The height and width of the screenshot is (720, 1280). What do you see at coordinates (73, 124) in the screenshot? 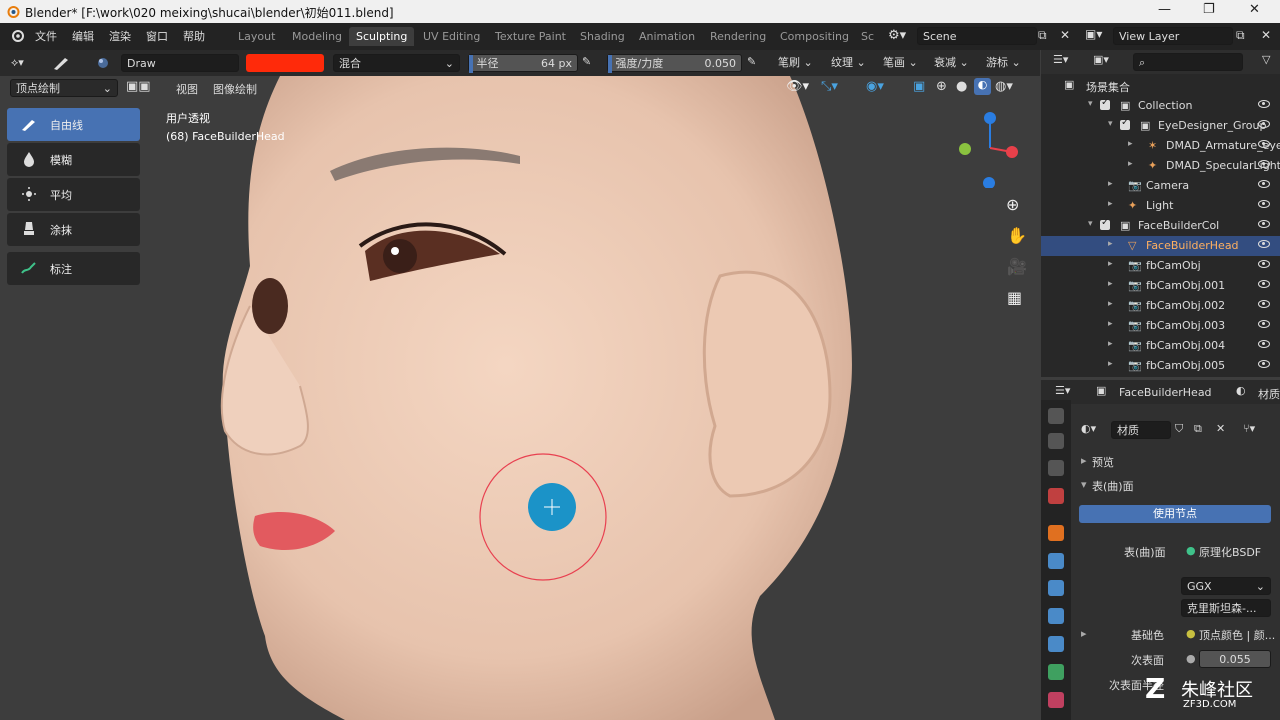
I see `tool-draw: 自由线` at bounding box center [73, 124].